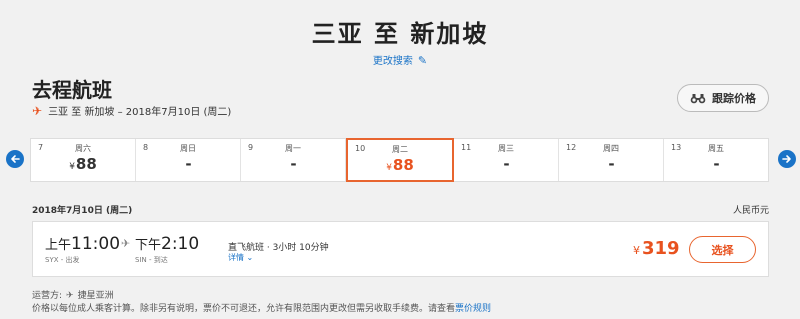 This screenshot has height=319, width=800. I want to click on carrier-name: 捷星亚洲, so click(95, 296).